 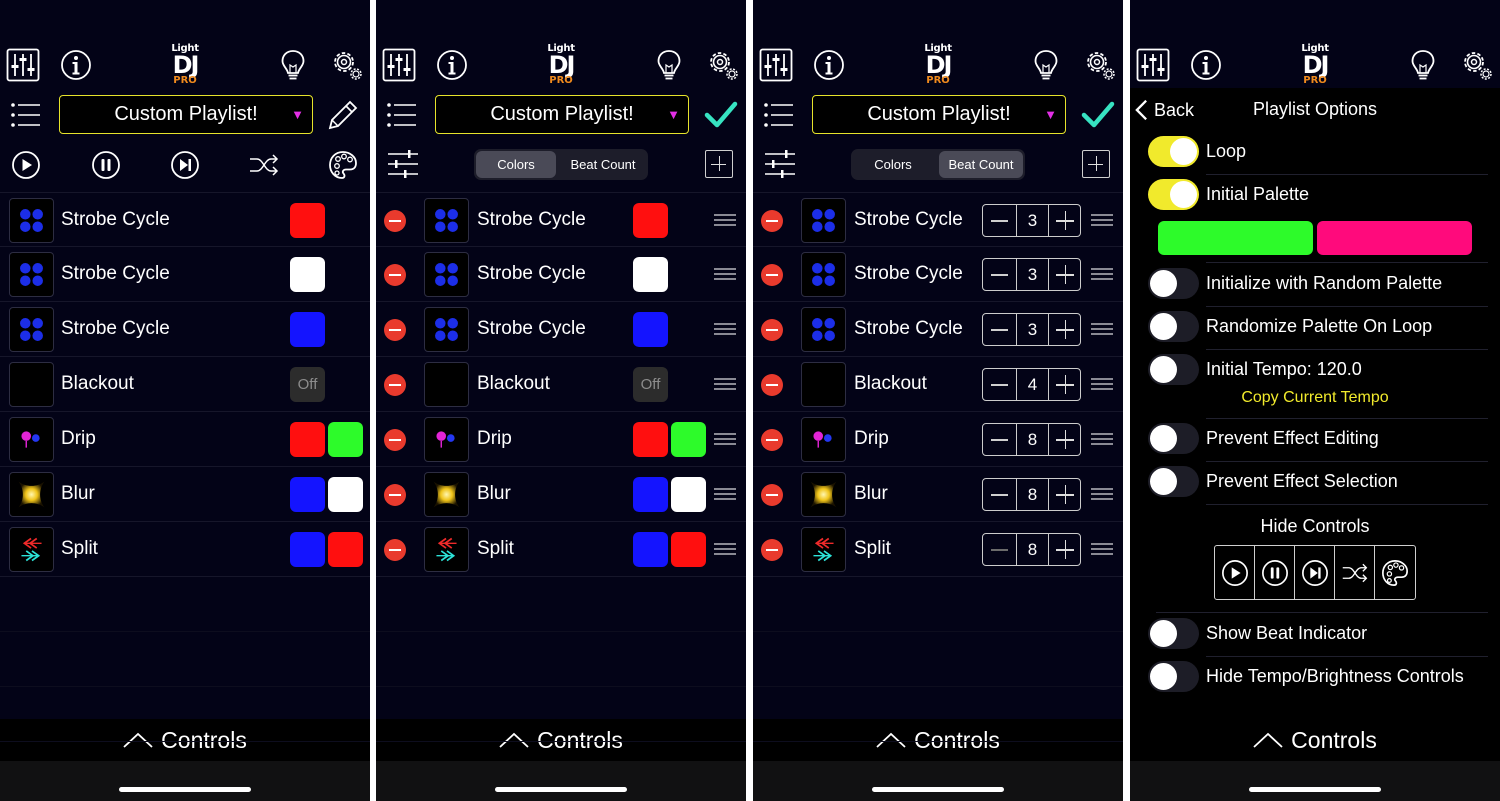 I want to click on initial-tempo-toggle, so click(x=1173, y=369).